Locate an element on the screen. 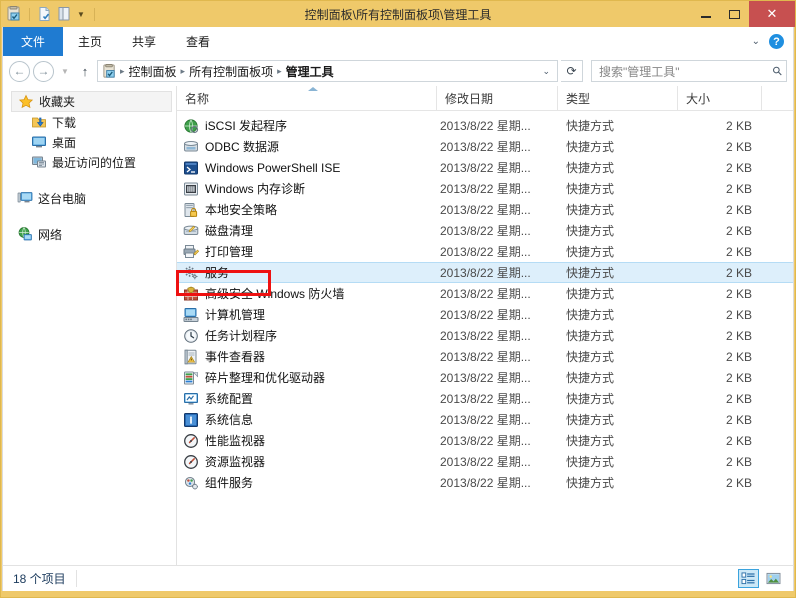 This screenshot has height=598, width=796. tab-home: 主页 is located at coordinates (90, 41).